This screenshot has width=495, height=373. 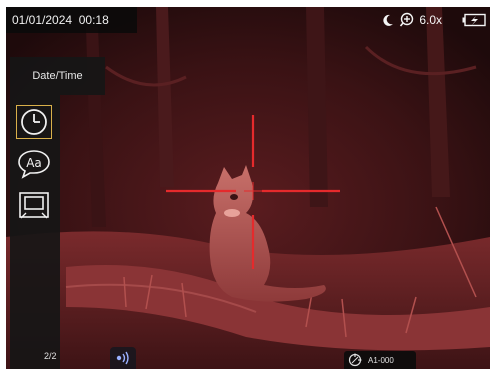 I want to click on menu-item-display, so click(x=34, y=206).